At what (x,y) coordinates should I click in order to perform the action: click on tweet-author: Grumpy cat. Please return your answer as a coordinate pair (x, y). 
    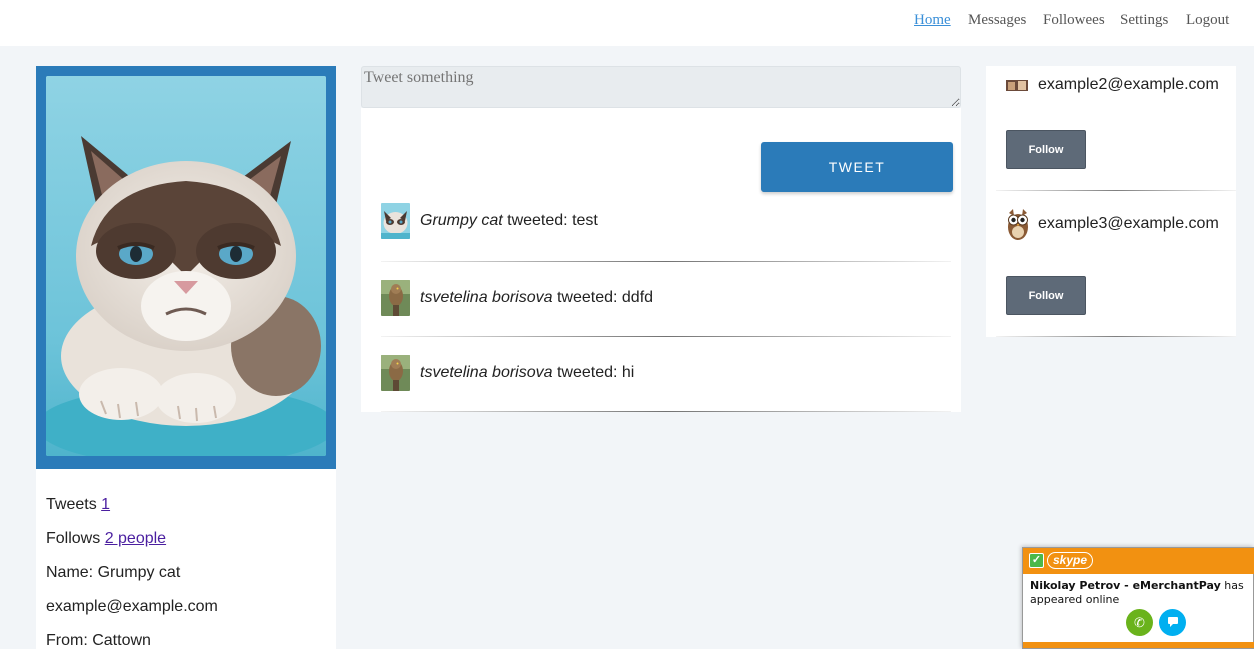
    Looking at the image, I should click on (461, 220).